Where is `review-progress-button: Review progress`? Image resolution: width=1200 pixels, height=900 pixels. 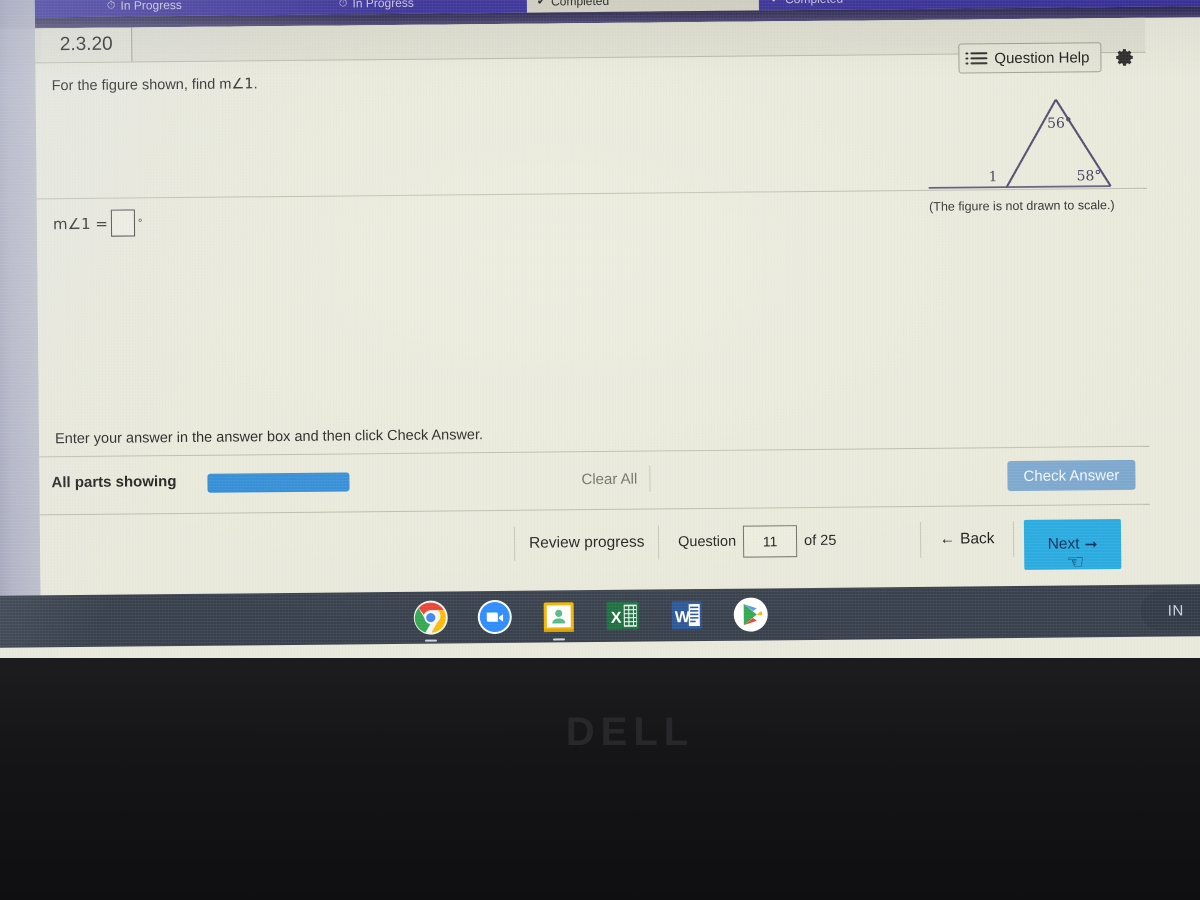 review-progress-button: Review progress is located at coordinates (586, 543).